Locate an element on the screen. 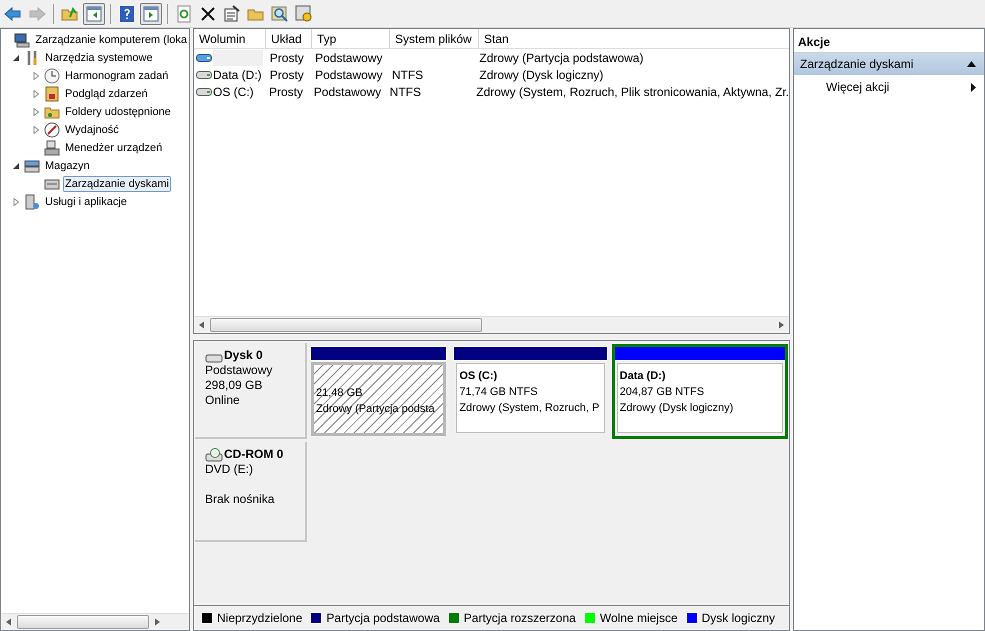 Image resolution: width=985 pixels, height=631 pixels. submenu-arrow-icon is located at coordinates (973, 87).